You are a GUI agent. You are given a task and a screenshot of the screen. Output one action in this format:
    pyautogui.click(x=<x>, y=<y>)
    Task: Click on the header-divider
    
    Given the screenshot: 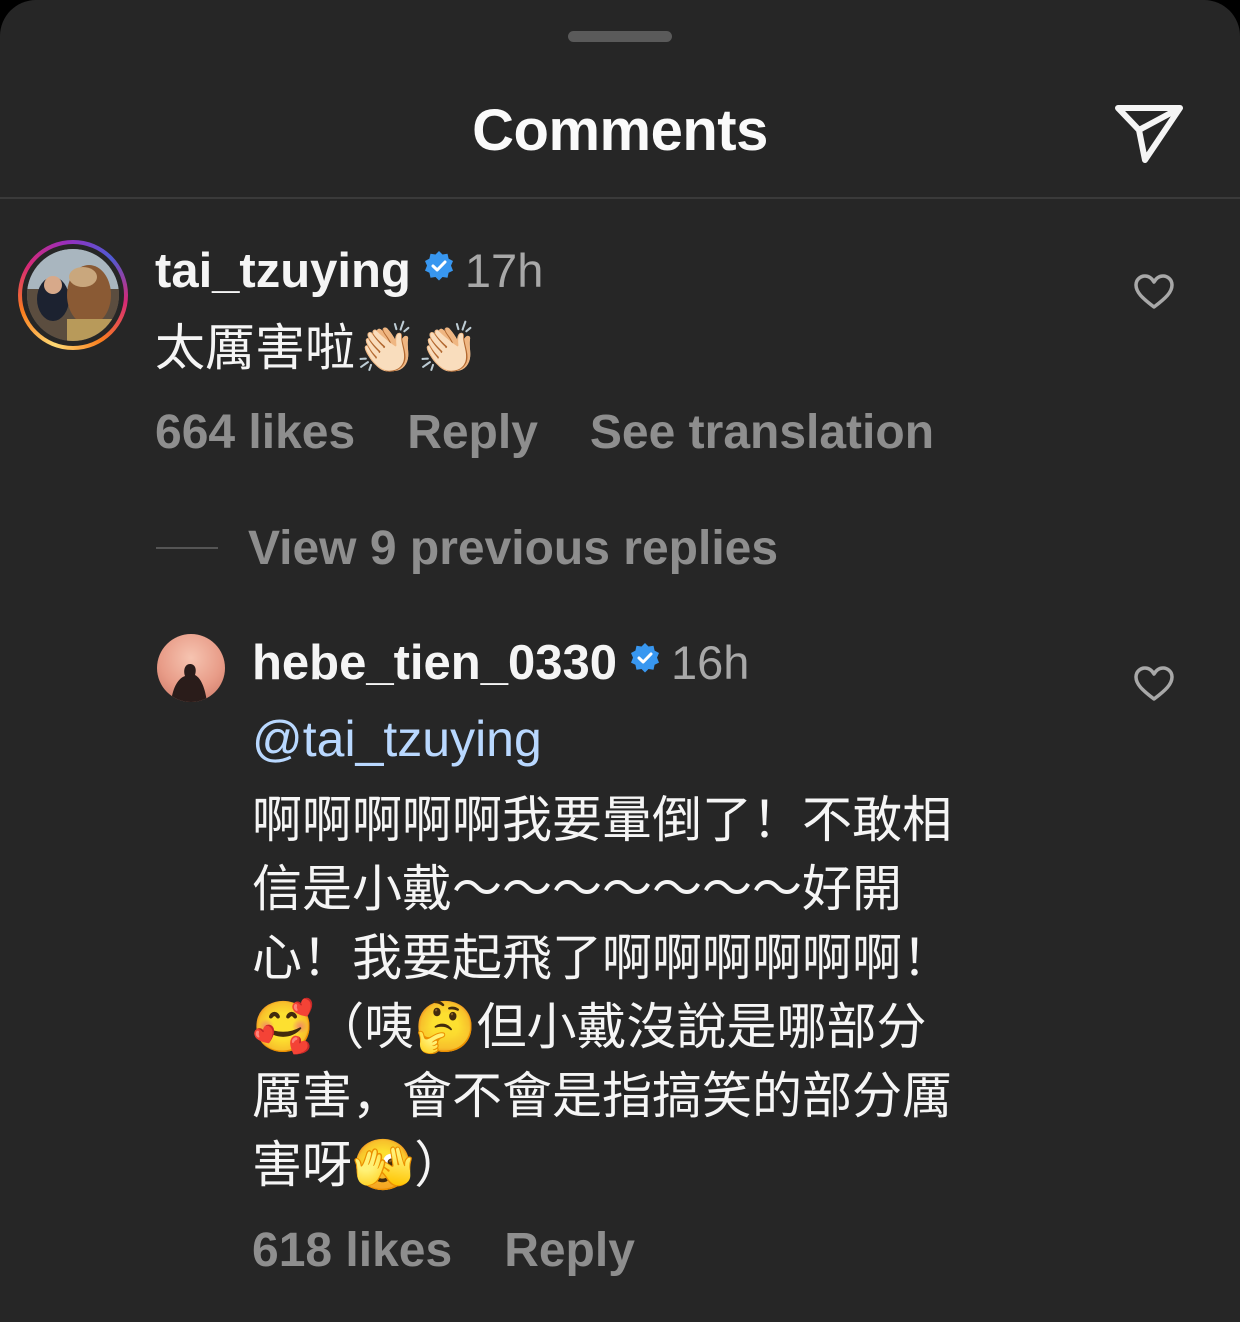 What is the action you would take?
    pyautogui.click(x=620, y=198)
    